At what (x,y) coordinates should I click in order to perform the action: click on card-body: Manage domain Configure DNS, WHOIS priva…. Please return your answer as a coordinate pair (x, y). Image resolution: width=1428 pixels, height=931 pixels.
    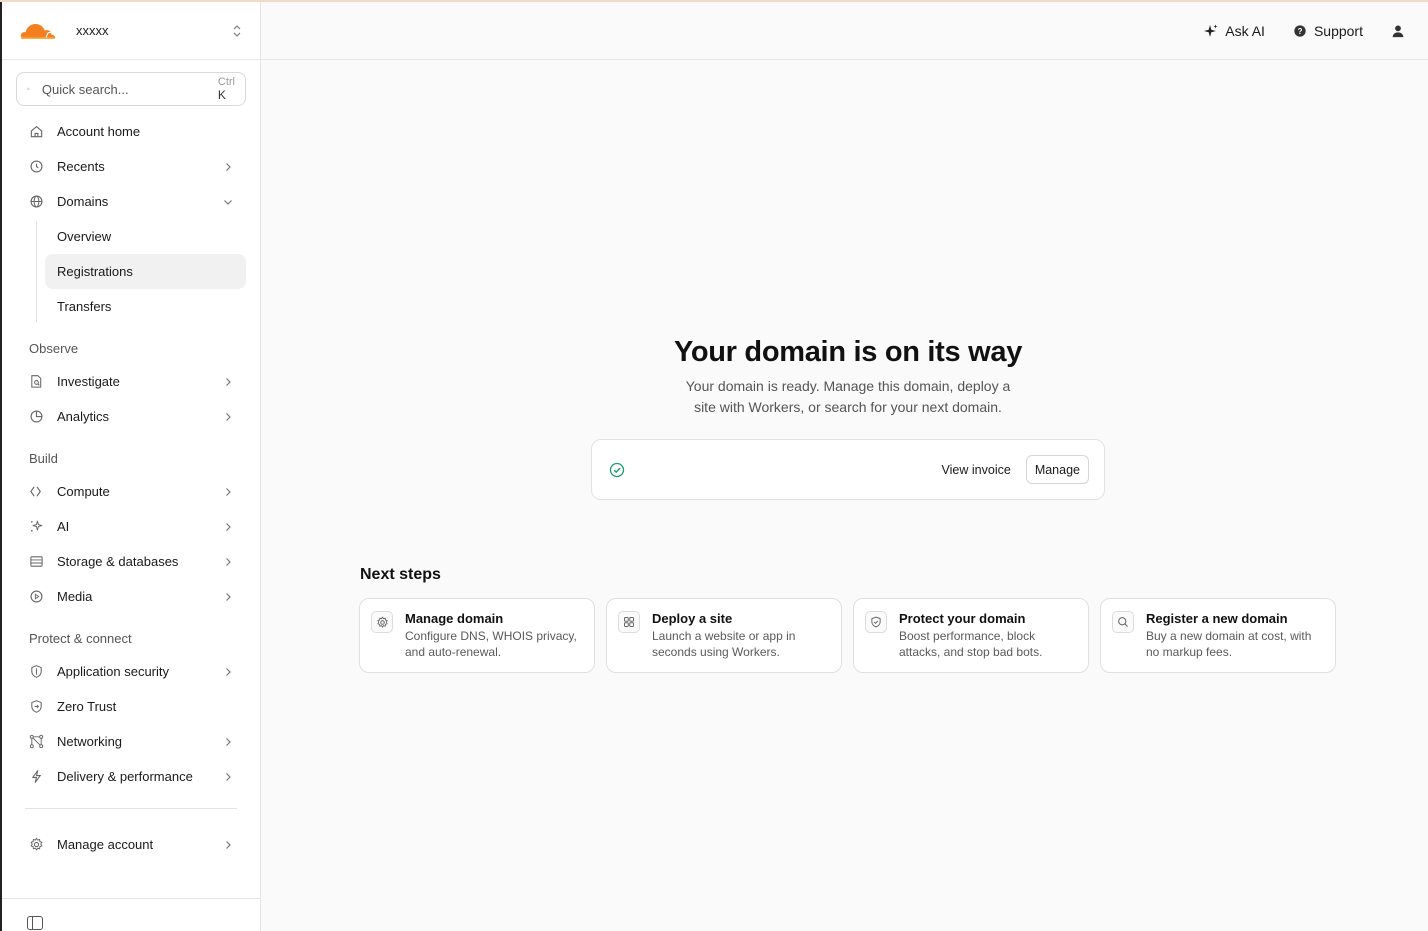
    Looking at the image, I should click on (494, 641).